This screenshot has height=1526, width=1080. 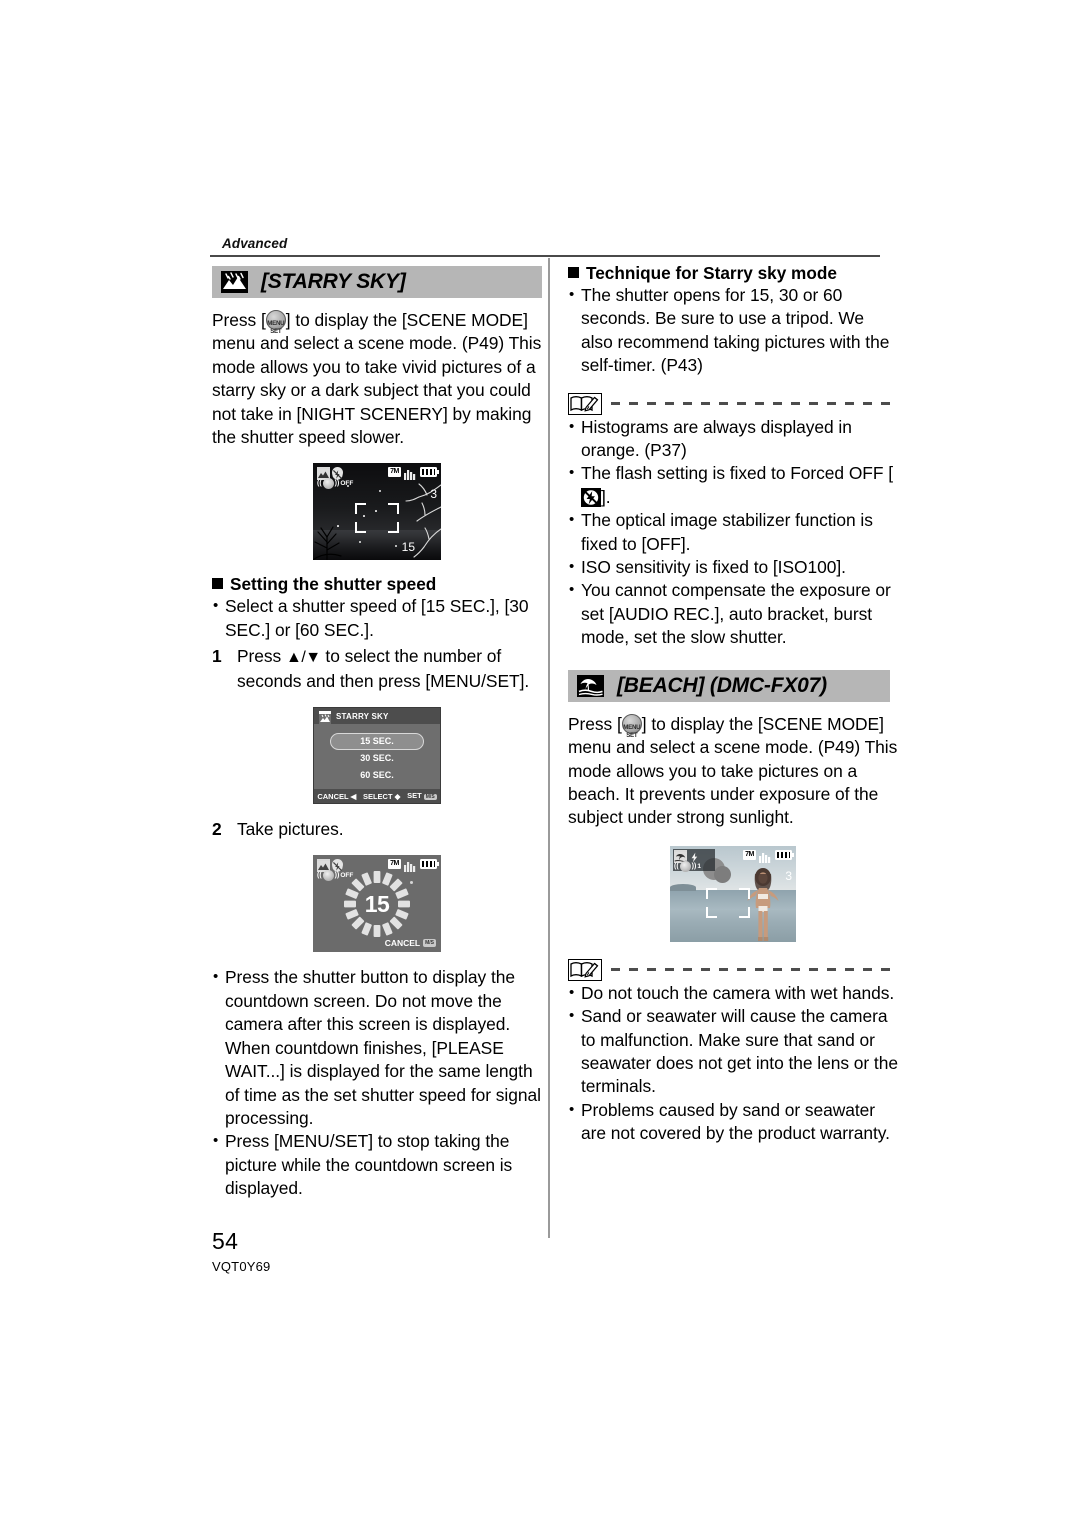 I want to click on beach-scene-mode-icon, so click(x=680, y=856).